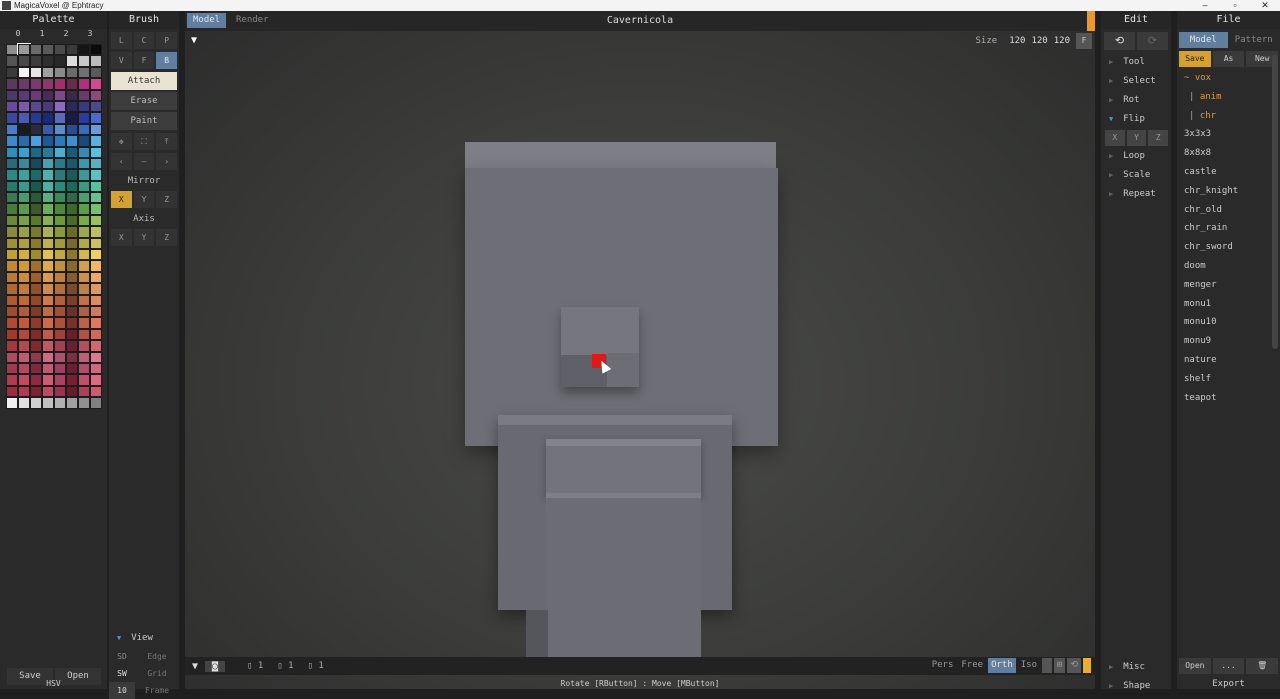  What do you see at coordinates (1235, 5) in the screenshot?
I see `maximize-icon: ▫` at bounding box center [1235, 5].